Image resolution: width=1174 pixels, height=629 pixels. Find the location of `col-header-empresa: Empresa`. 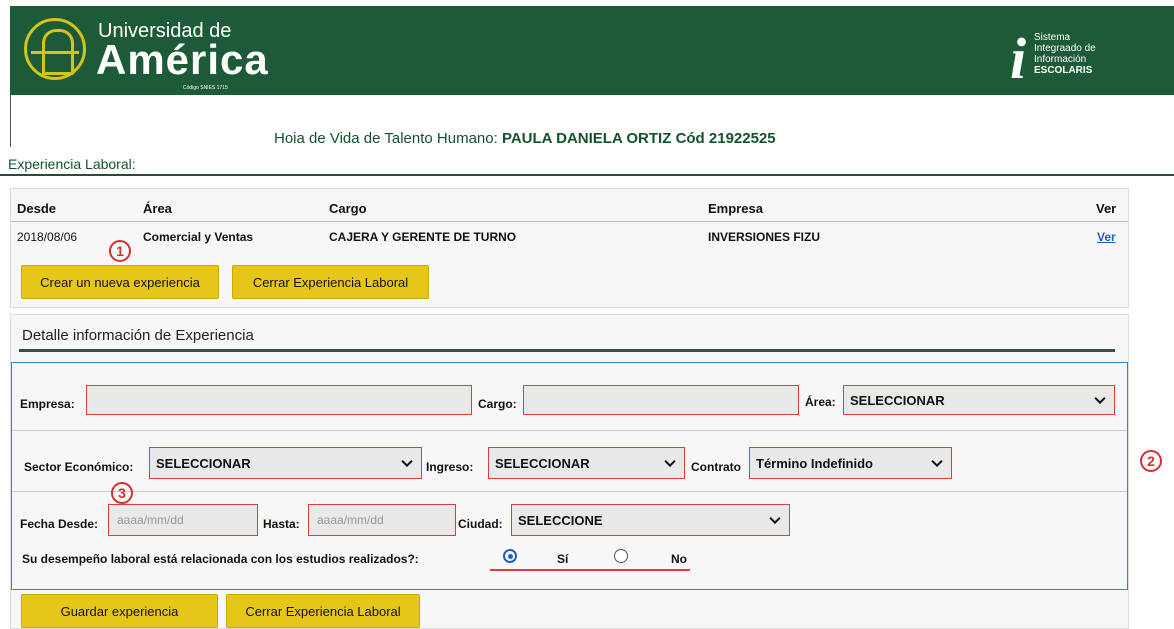

col-header-empresa: Empresa is located at coordinates (735, 208).